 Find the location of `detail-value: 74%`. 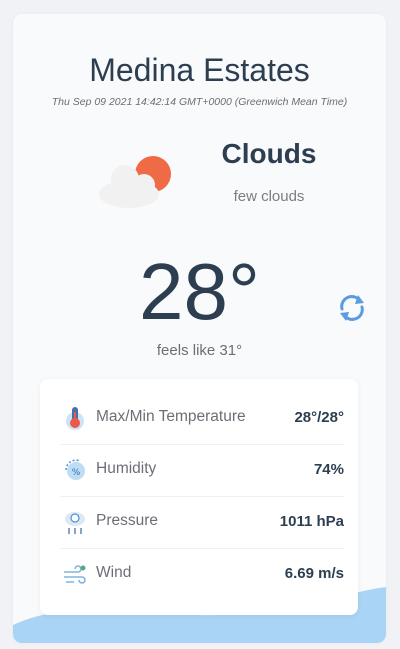

detail-value: 74% is located at coordinates (328, 469).